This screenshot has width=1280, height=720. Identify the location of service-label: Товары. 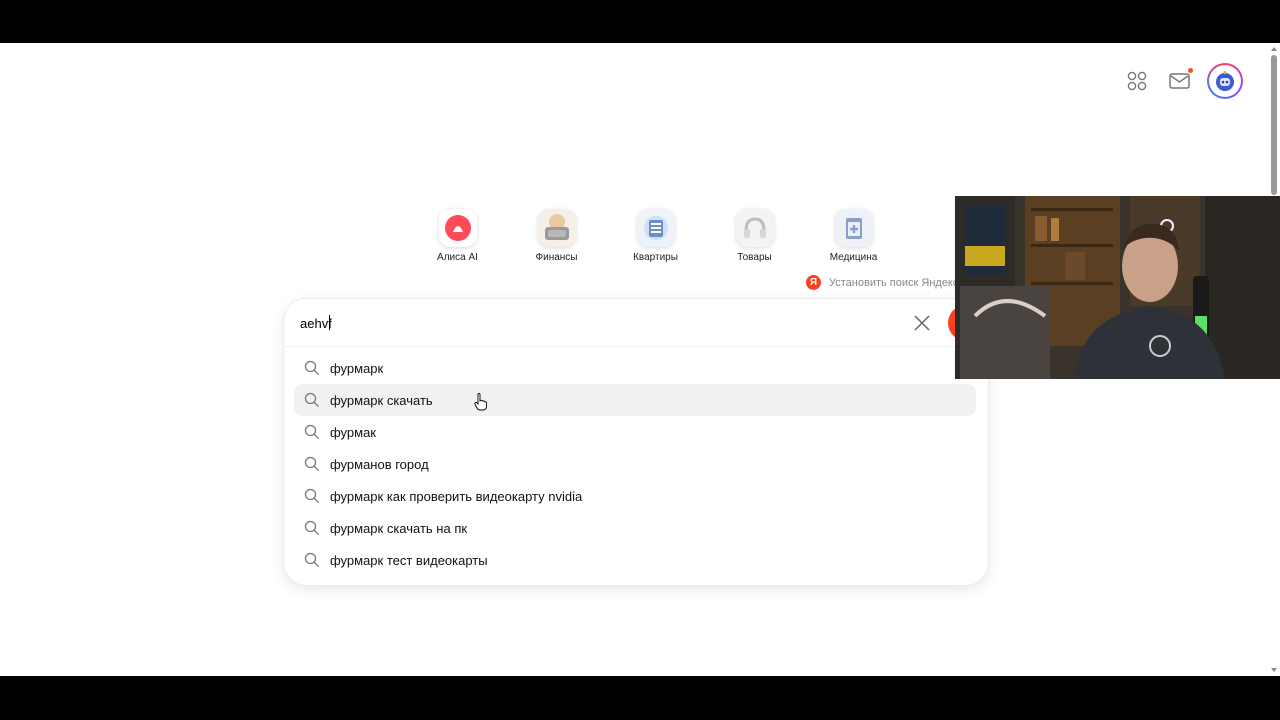
(754, 257).